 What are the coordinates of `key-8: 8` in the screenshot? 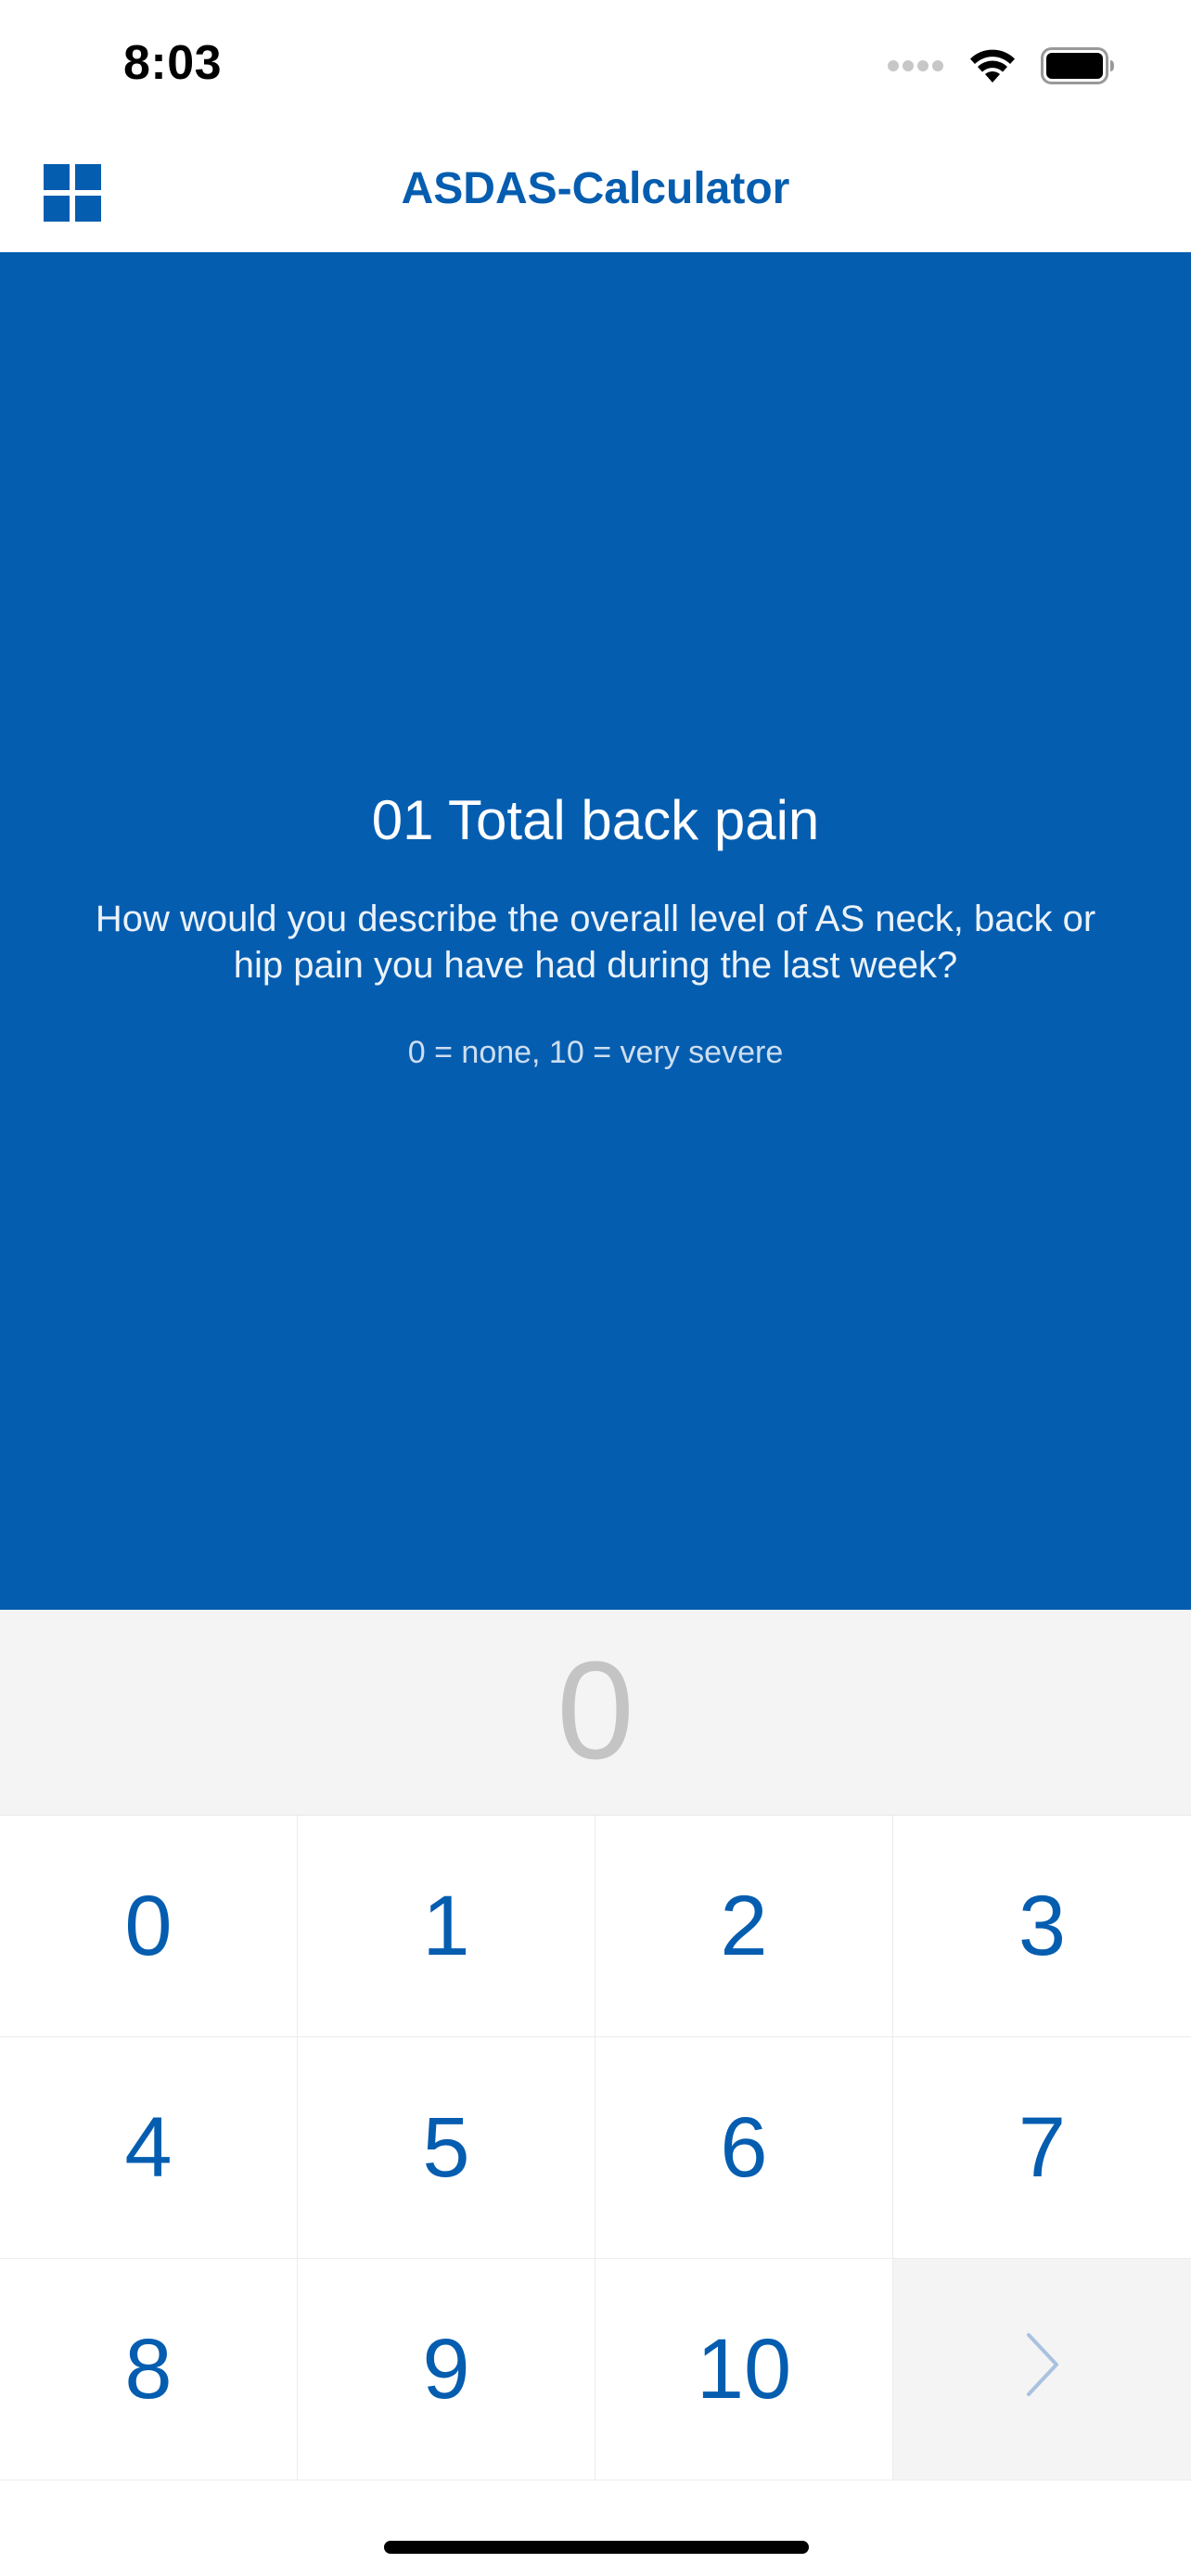 It's located at (149, 2369).